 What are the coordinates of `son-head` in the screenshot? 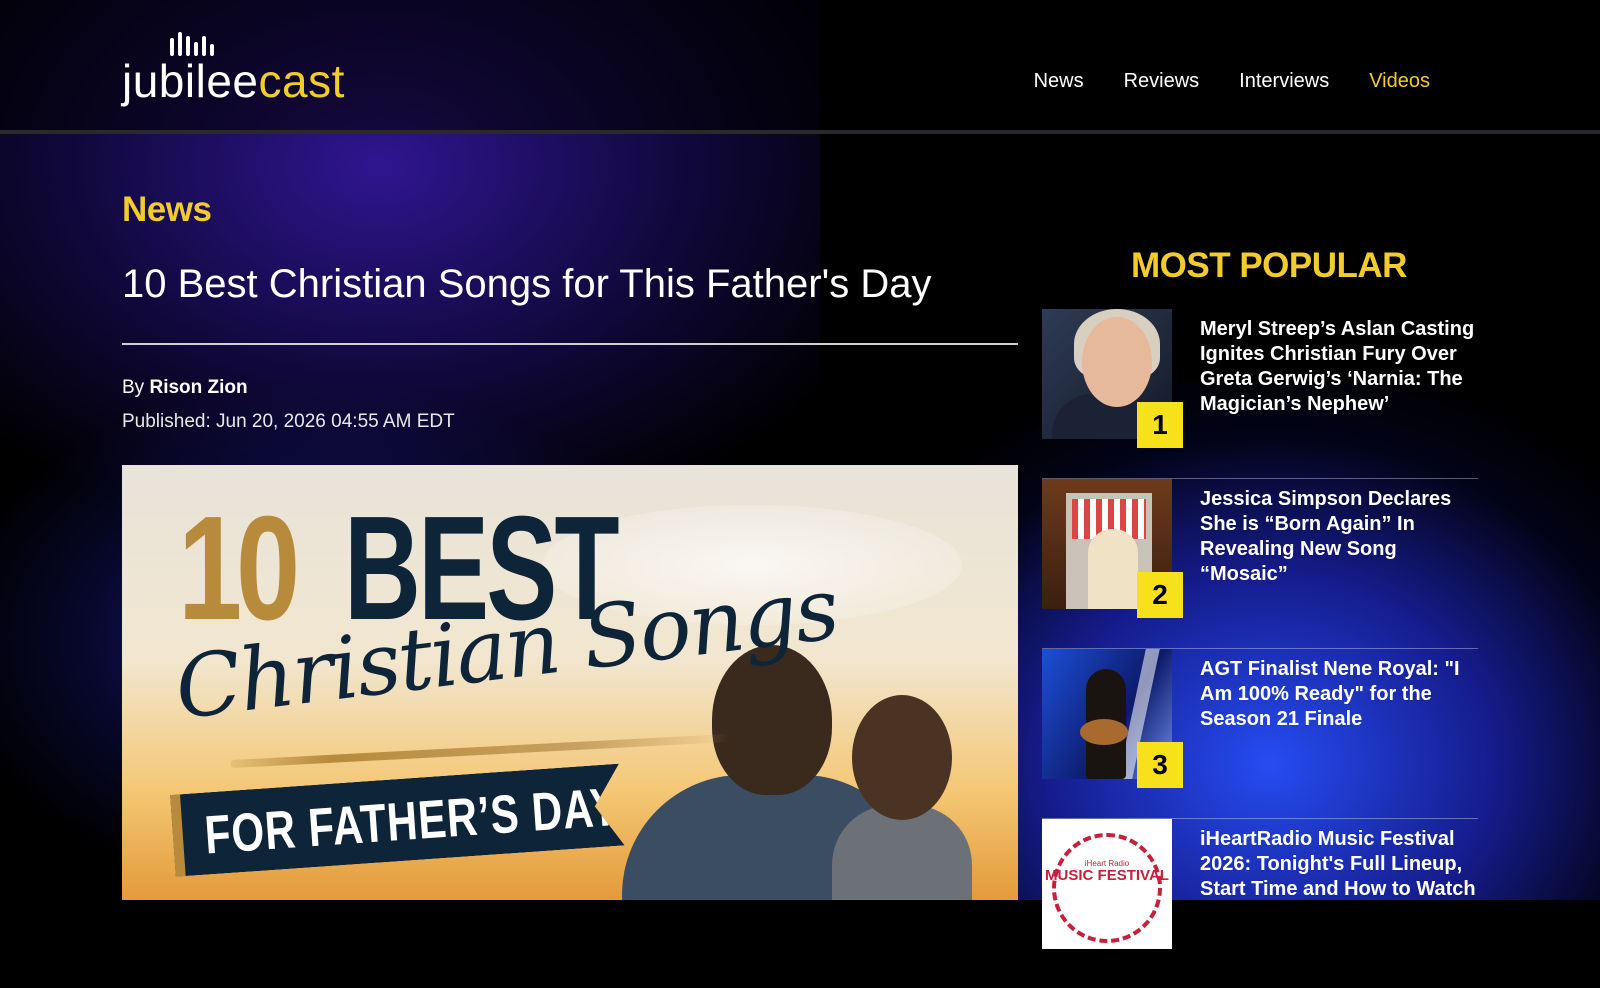 It's located at (902, 757).